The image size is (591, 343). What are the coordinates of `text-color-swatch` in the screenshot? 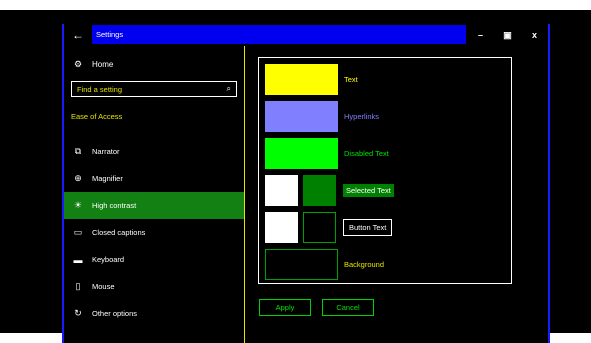 It's located at (301, 79).